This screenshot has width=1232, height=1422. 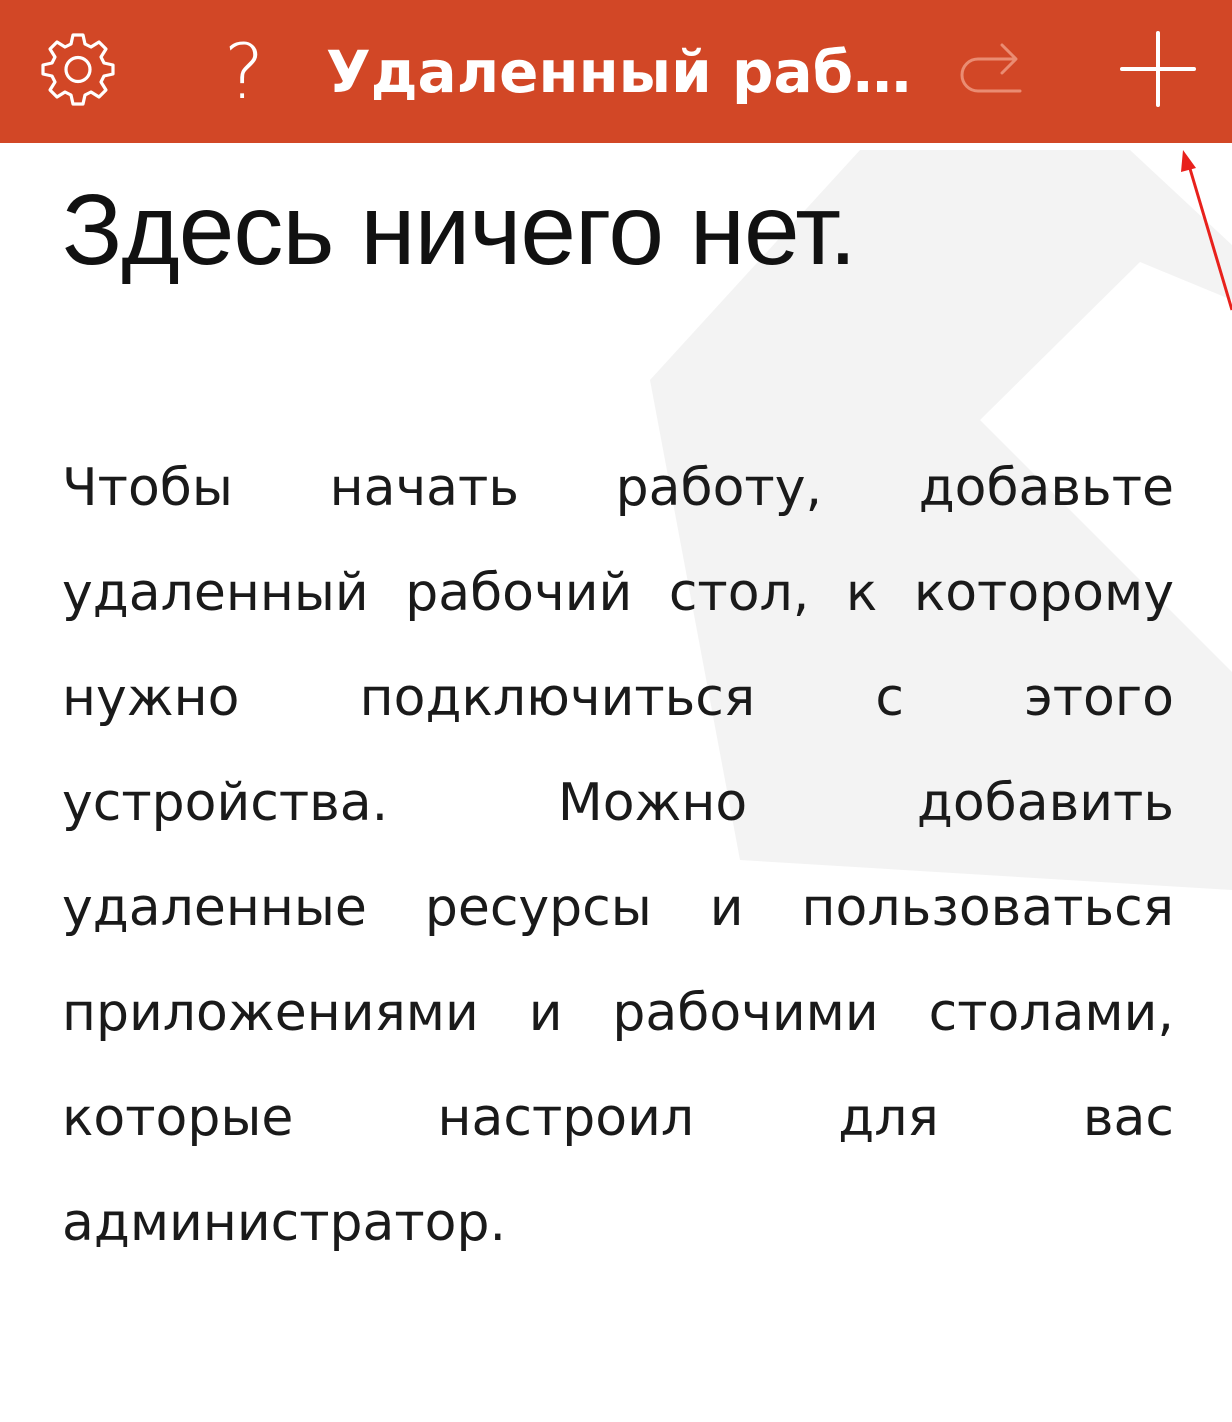 I want to click on message-word: удаленные, so click(x=214, y=908).